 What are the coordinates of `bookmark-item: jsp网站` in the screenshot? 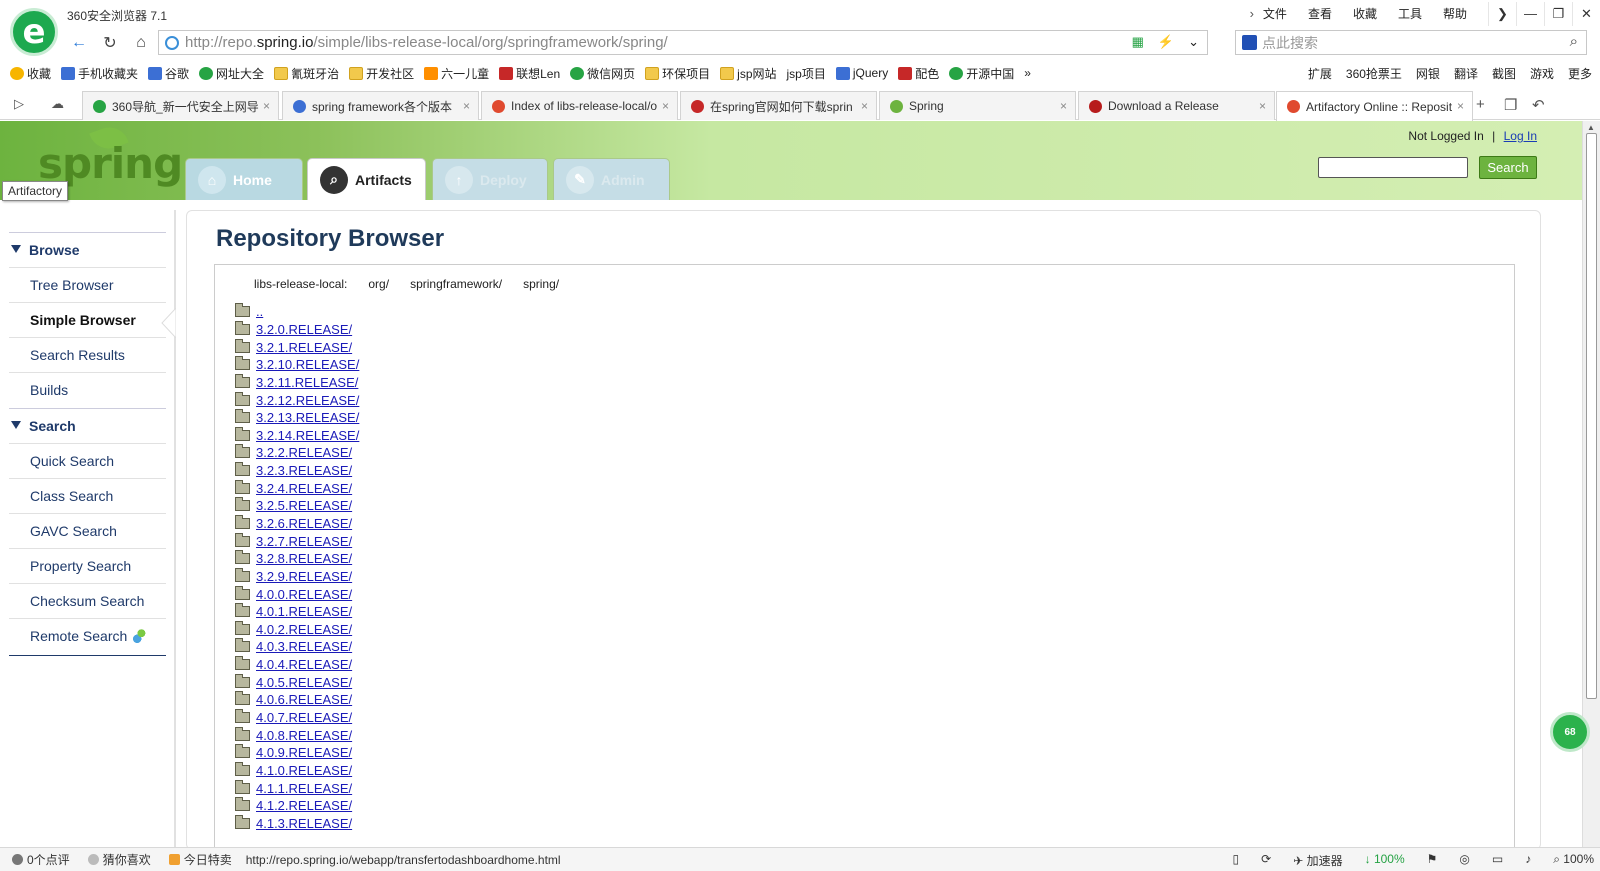 It's located at (748, 73).